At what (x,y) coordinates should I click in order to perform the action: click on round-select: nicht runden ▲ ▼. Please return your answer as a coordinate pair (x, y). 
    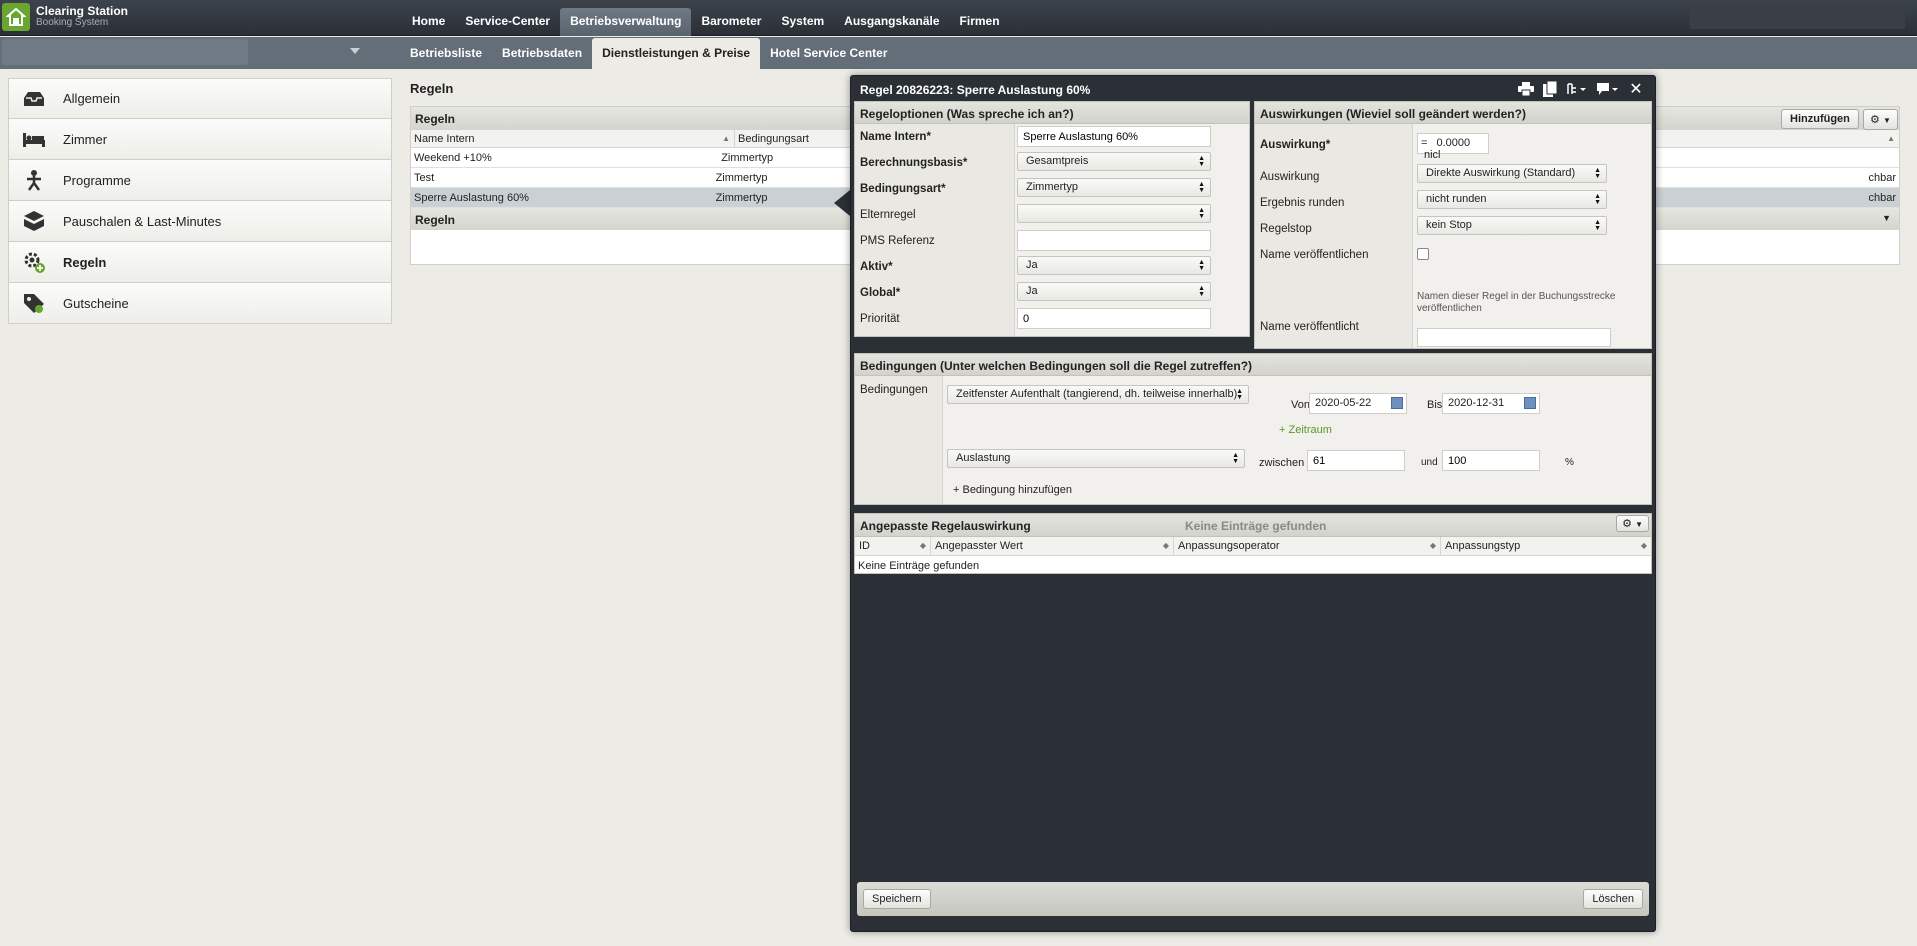
    Looking at the image, I should click on (1512, 199).